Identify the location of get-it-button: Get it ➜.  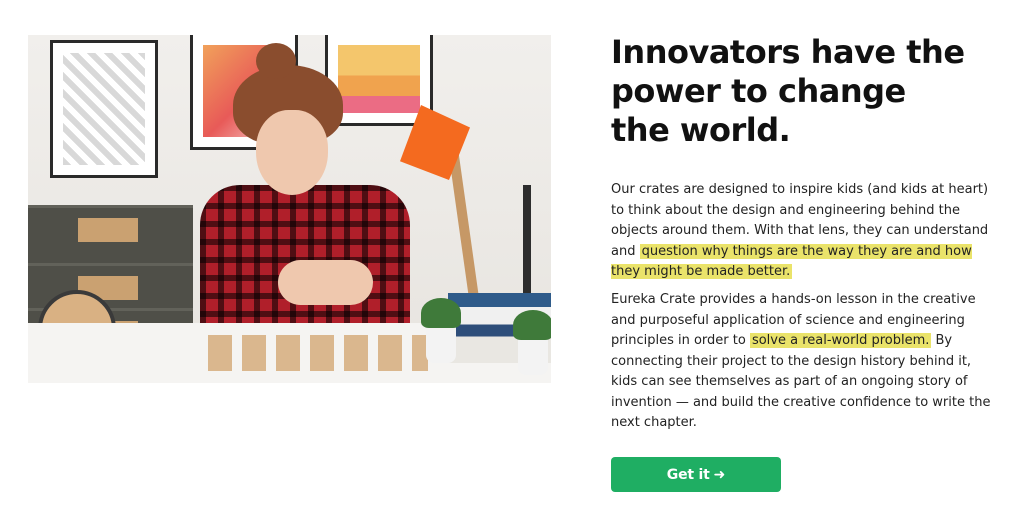
(696, 474).